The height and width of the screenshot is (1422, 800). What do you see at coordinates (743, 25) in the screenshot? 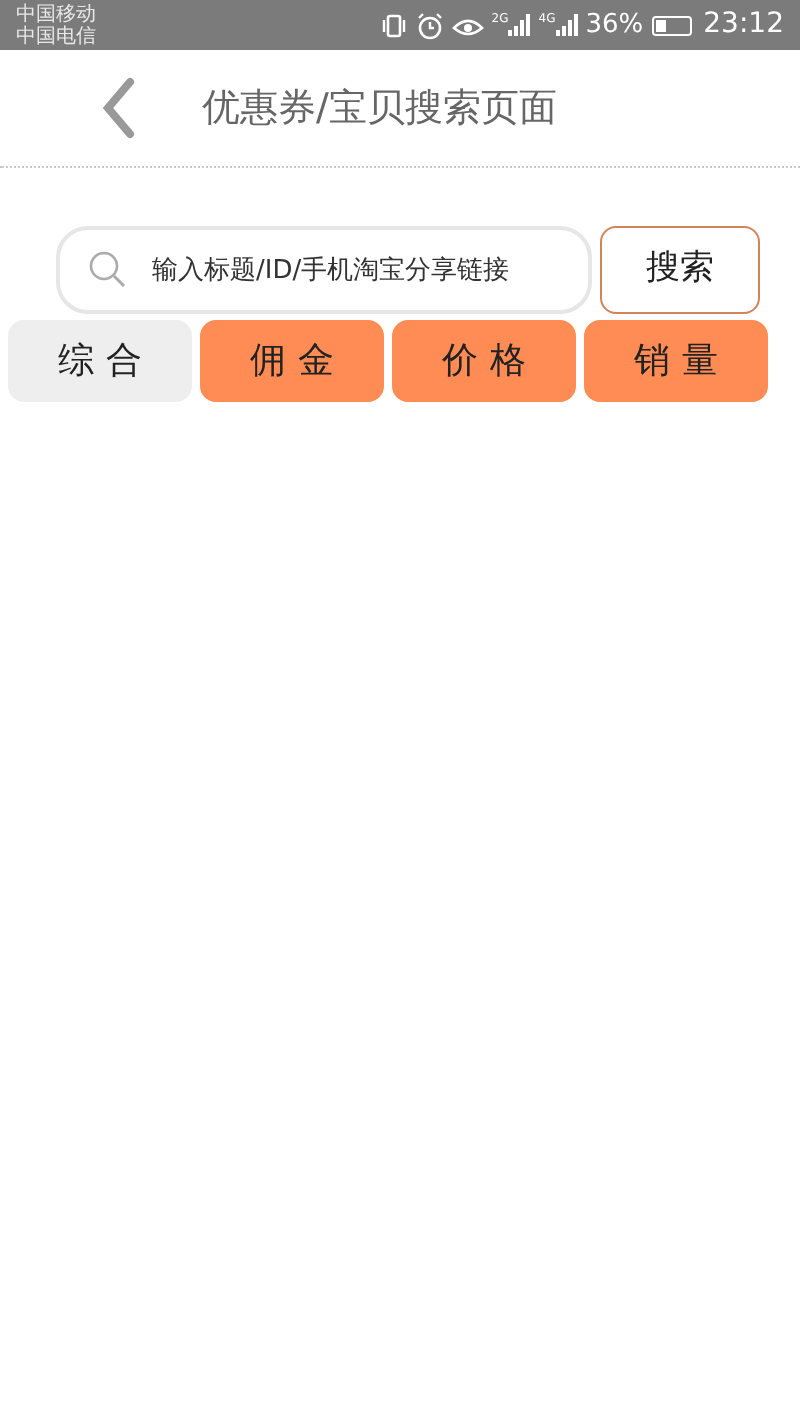
I see `clock-time: 23:12` at bounding box center [743, 25].